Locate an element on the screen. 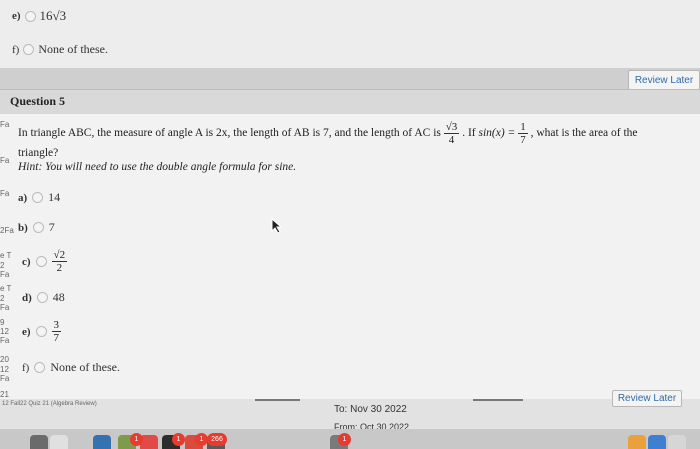 This screenshot has height=449, width=700. review-later-button: Review Later is located at coordinates (664, 80).